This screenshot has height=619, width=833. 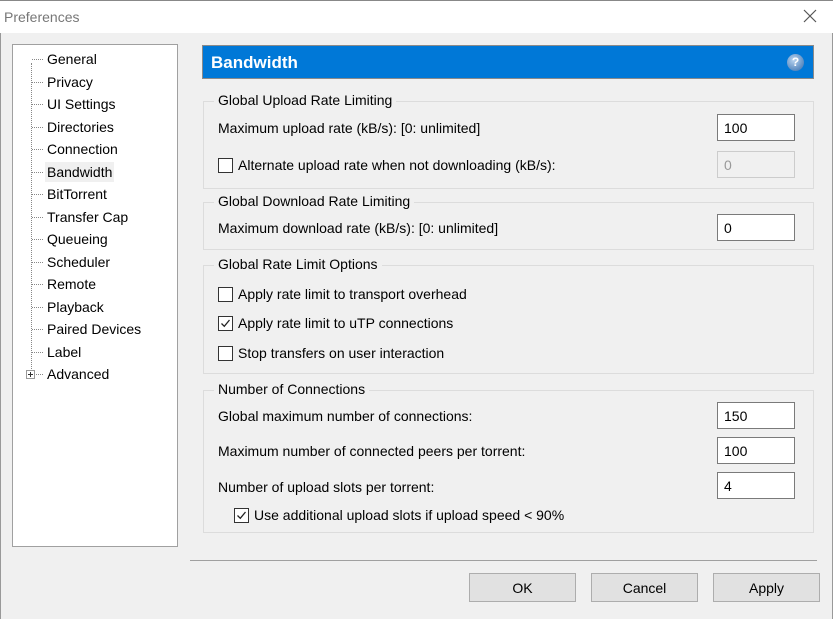 I want to click on max-upload-input, so click(x=756, y=127).